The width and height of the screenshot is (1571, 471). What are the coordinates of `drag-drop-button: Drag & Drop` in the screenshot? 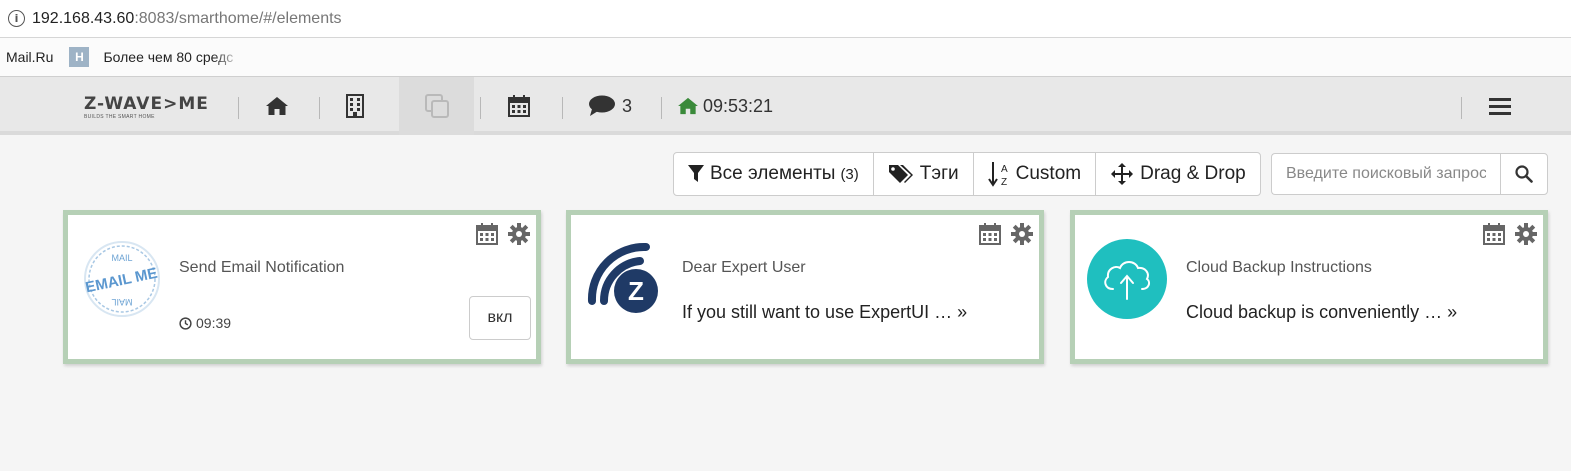 It's located at (1178, 174).